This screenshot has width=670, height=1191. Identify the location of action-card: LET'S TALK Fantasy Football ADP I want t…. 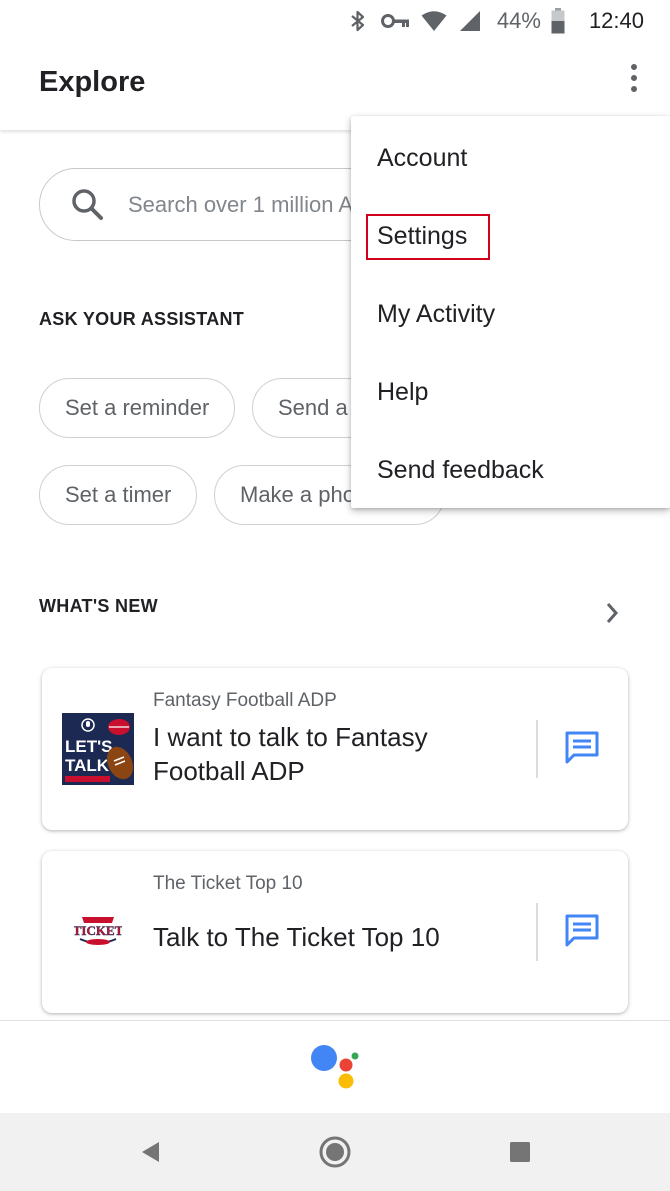
(335, 749).